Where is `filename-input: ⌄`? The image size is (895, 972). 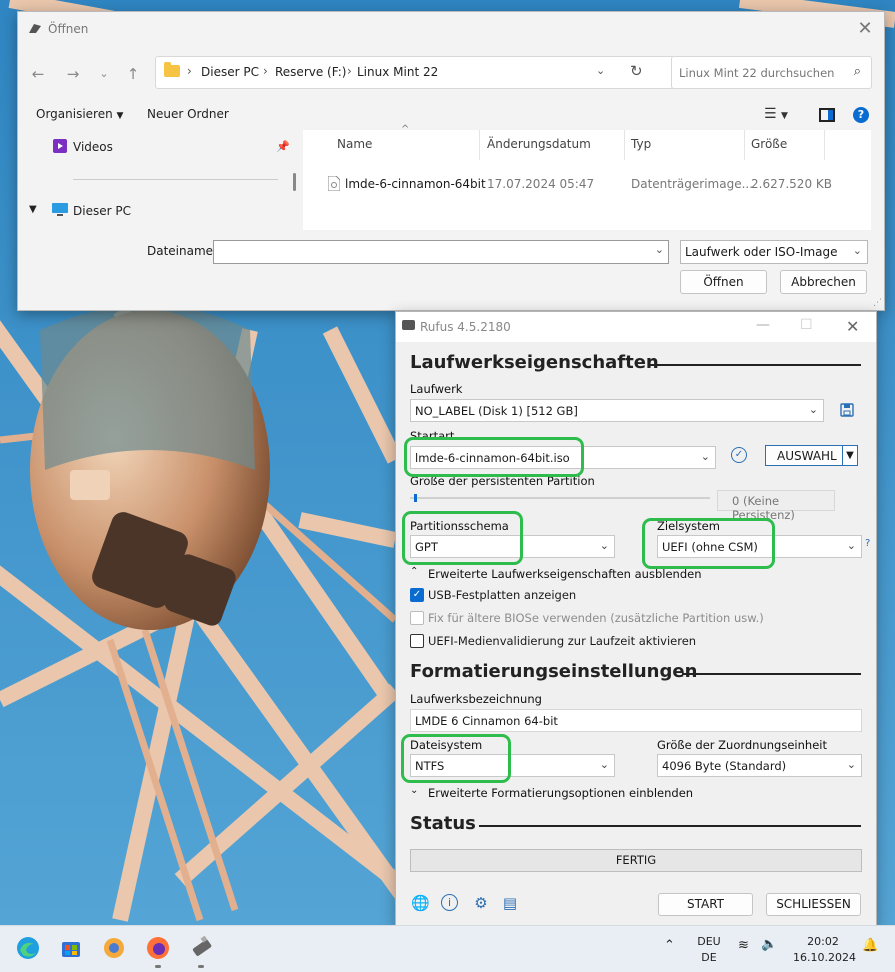
filename-input: ⌄ is located at coordinates (441, 252).